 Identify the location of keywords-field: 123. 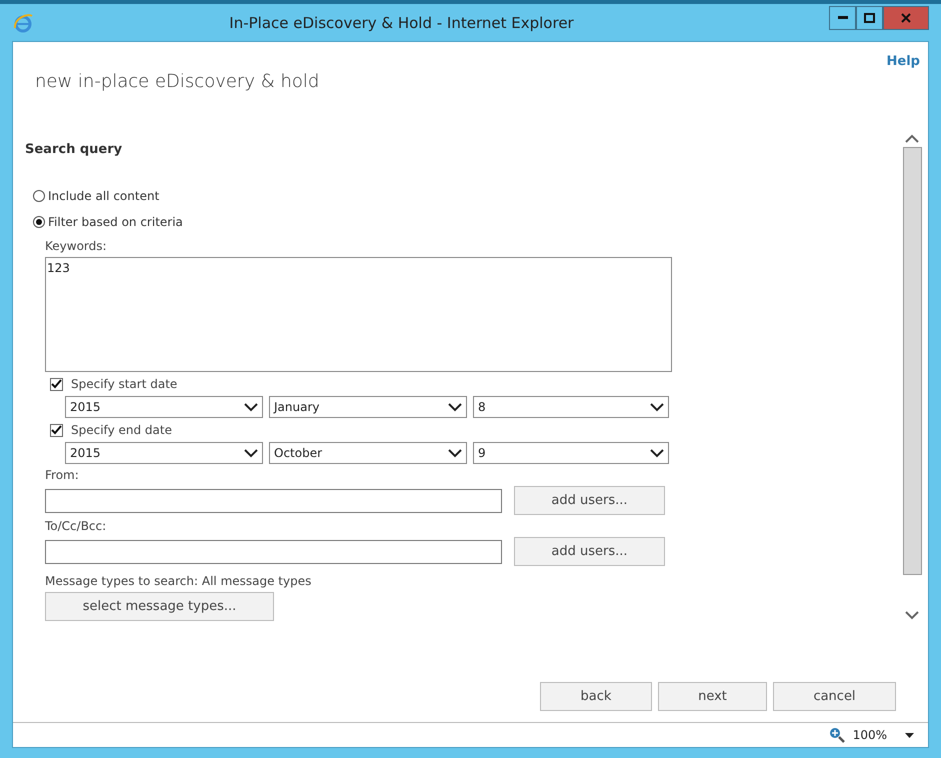
(358, 314).